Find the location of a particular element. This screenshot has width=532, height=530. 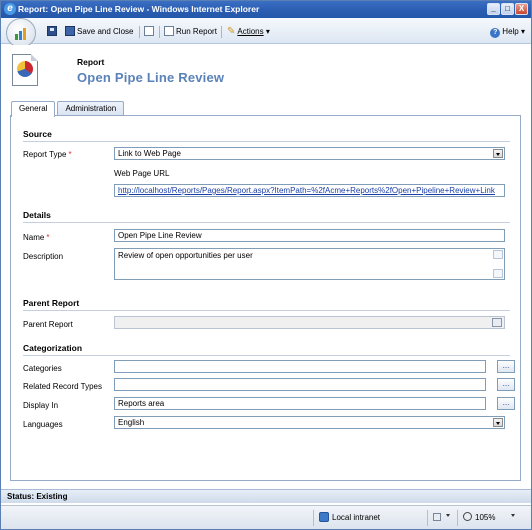

section-parent-report-title: Parent Report is located at coordinates (51, 303).